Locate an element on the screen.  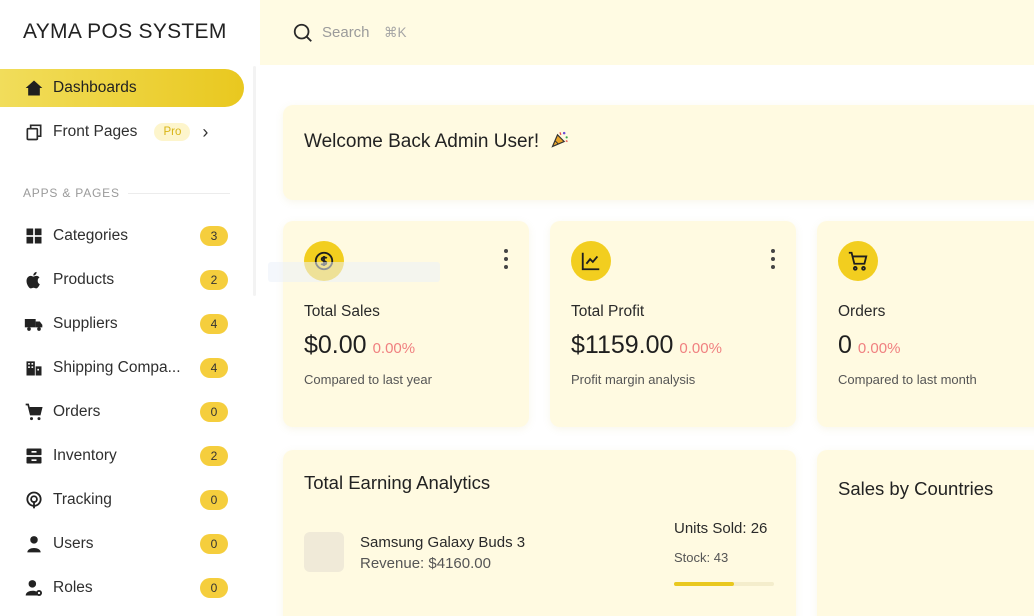
sidebar-item-label: Tracking is located at coordinates (82, 499).